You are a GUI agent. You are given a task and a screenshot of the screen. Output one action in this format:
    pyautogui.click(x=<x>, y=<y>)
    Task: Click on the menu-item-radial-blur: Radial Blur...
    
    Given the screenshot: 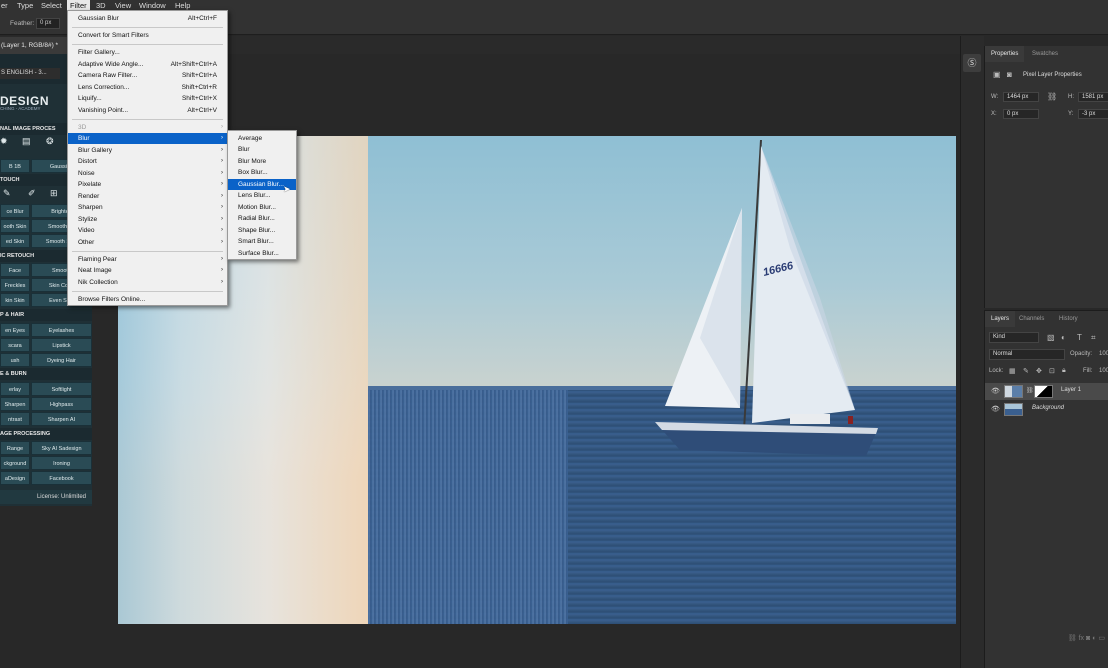 What is the action you would take?
    pyautogui.click(x=262, y=218)
    